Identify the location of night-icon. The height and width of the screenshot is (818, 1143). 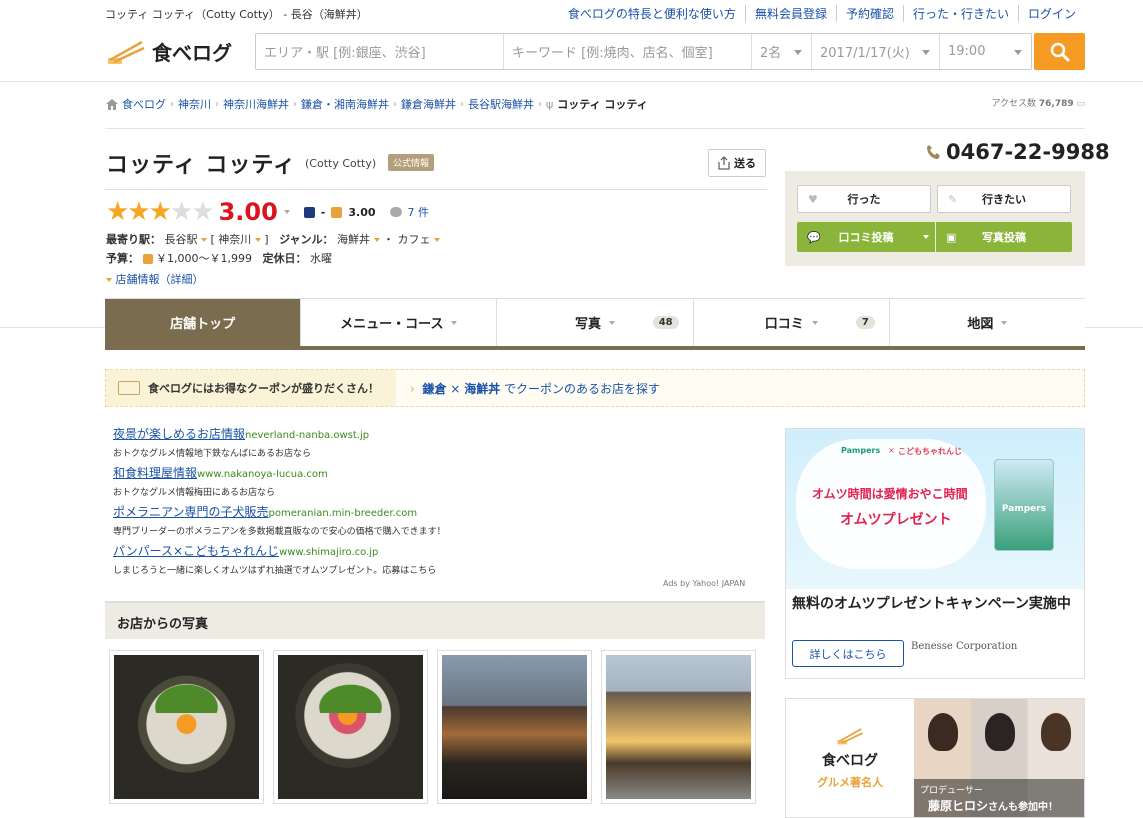
(309, 212).